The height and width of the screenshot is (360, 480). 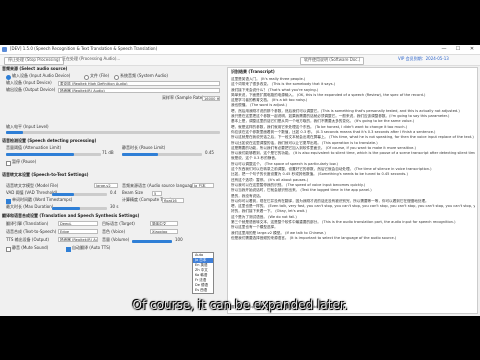 What do you see at coordinates (423, 58) in the screenshot?
I see `vip-expiry-badge: VIP 会员到期：2024-05-13` at bounding box center [423, 58].